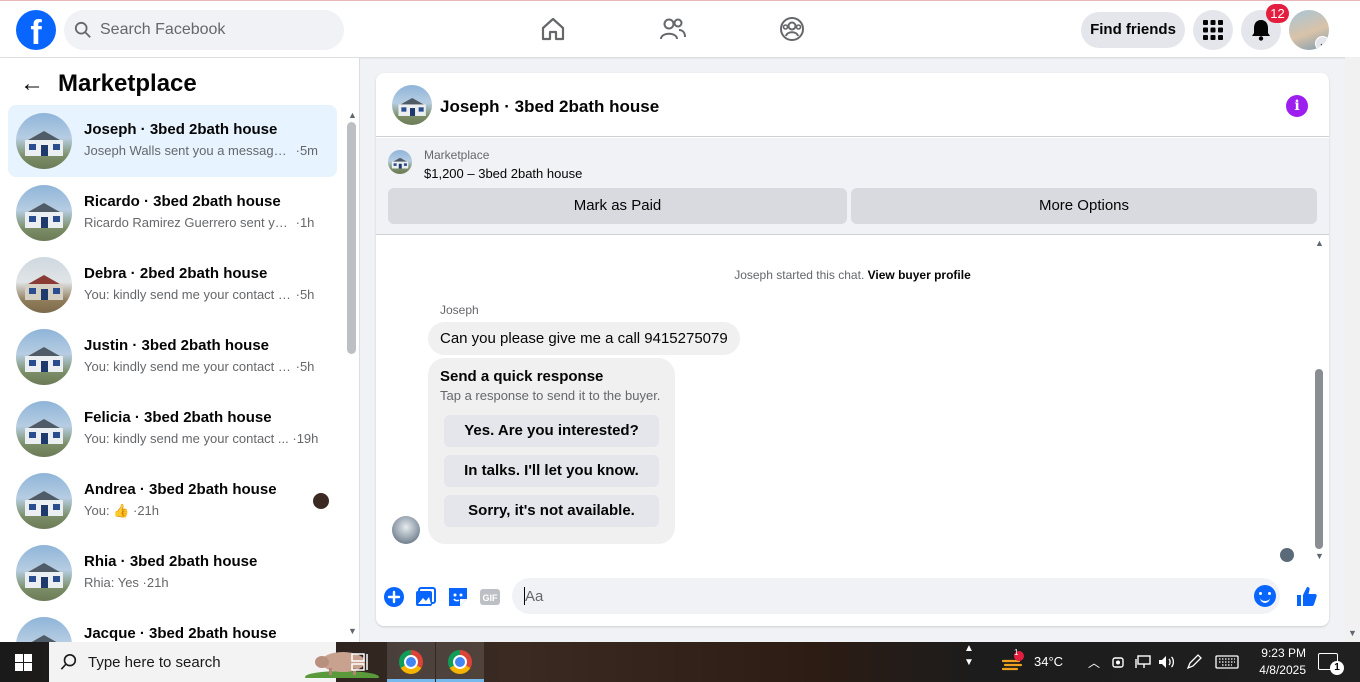 This screenshot has width=1360, height=682. Describe the element at coordinates (919, 275) in the screenshot. I see `view-buyer-profile-link: View buyer profile` at that location.